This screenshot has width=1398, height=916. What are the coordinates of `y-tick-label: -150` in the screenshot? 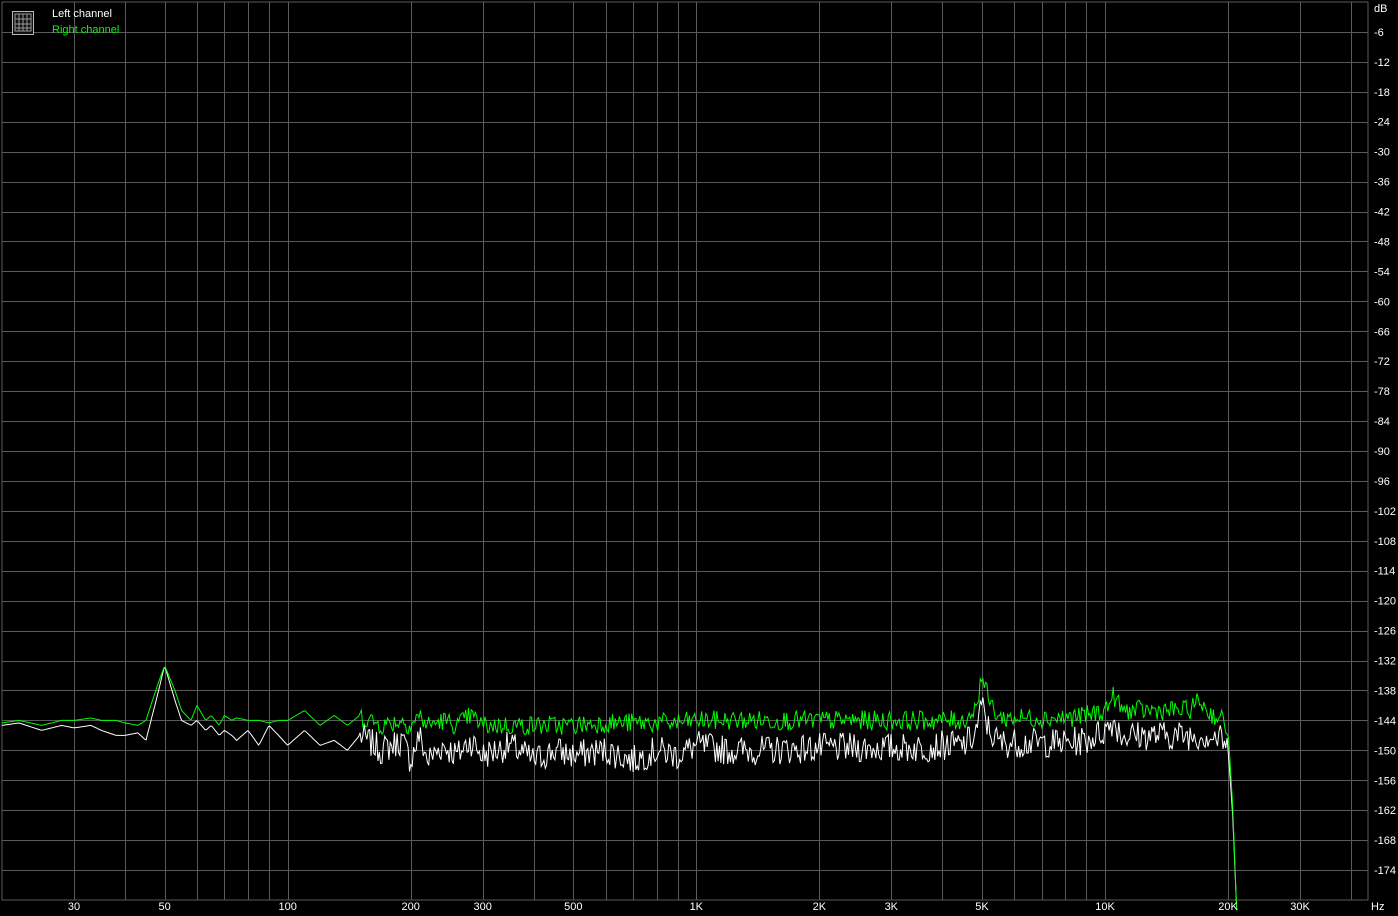 It's located at (1385, 751).